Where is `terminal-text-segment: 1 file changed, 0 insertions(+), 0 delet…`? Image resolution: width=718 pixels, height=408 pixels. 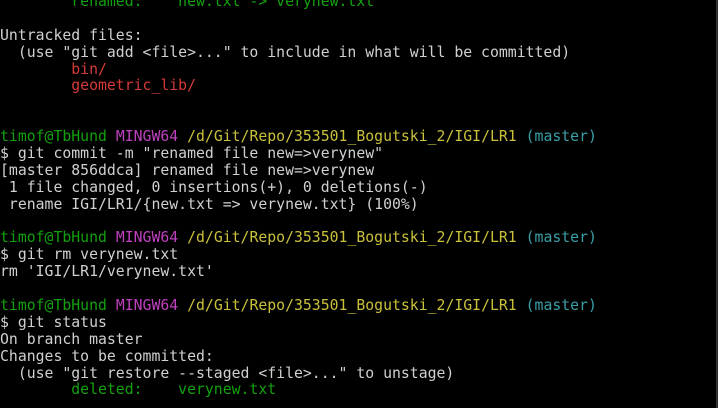 terminal-text-segment: 1 file changed, 0 insertions(+), 0 delet… is located at coordinates (214, 187).